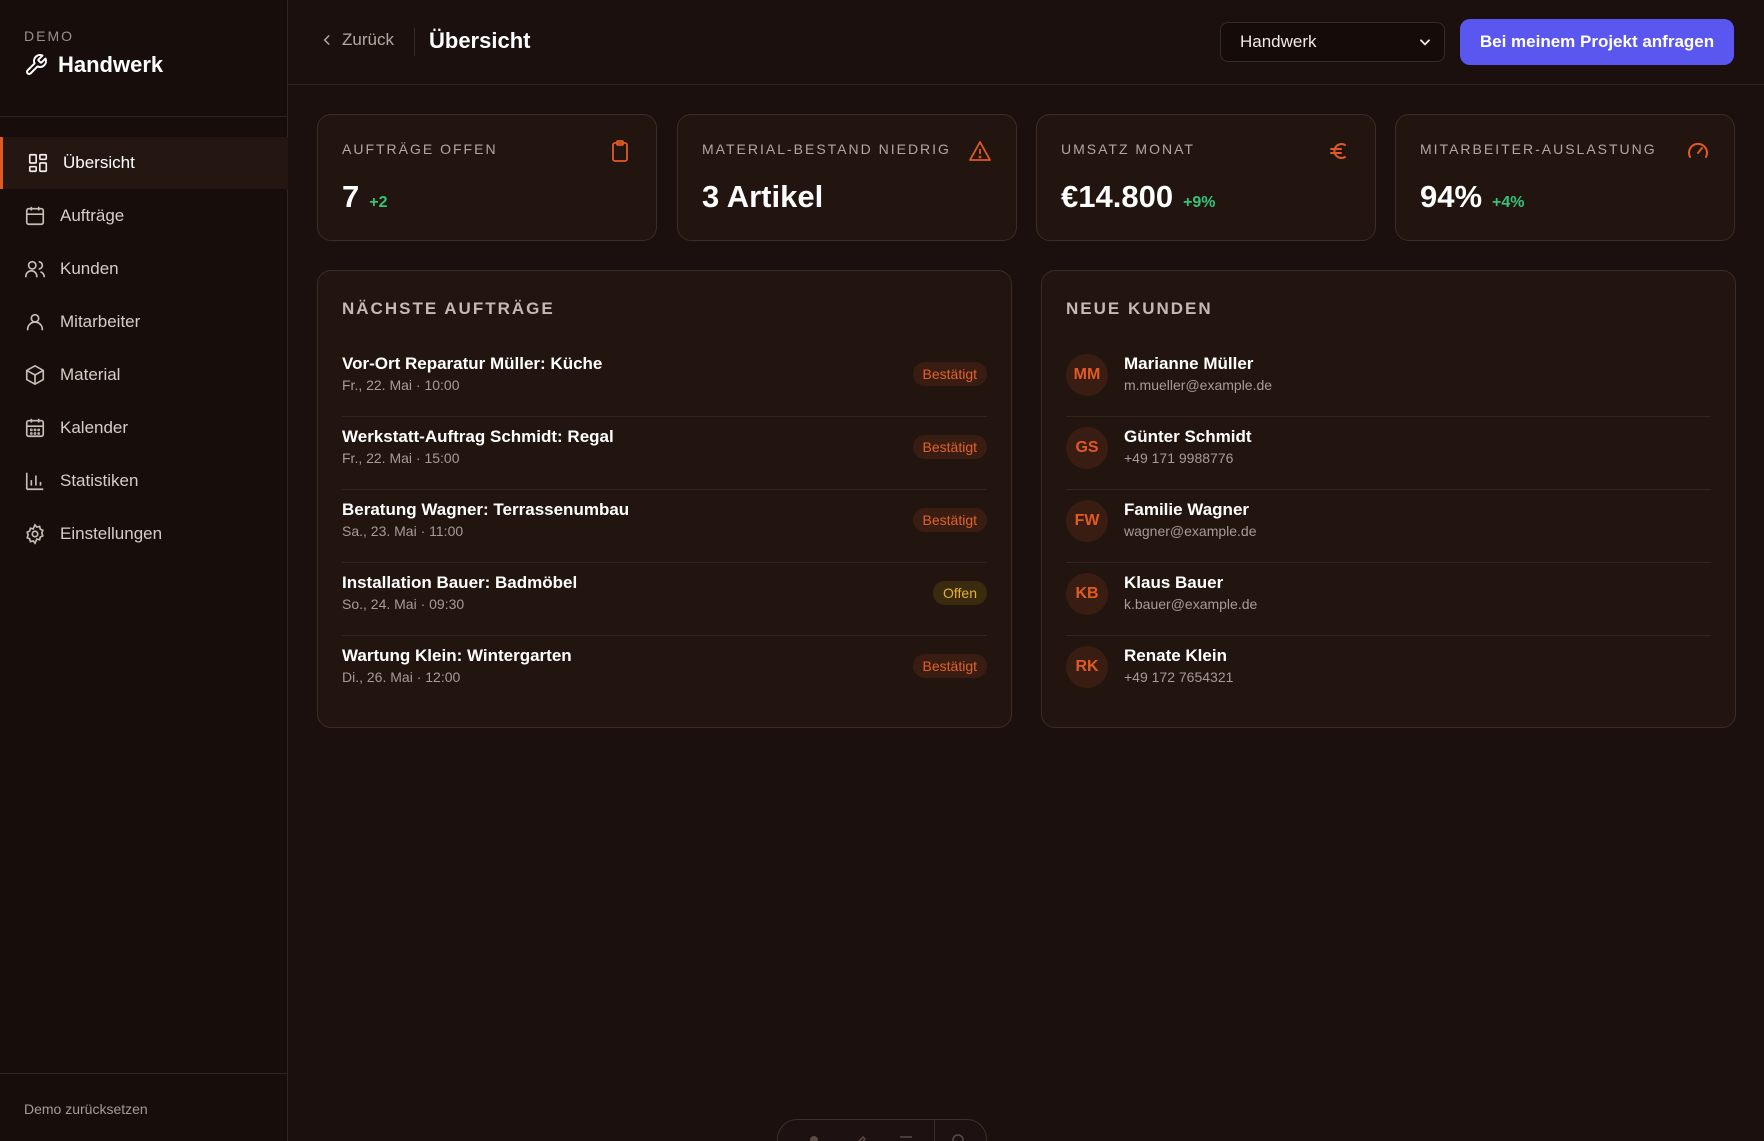  Describe the element at coordinates (36, 64) in the screenshot. I see `wrench-icon` at that location.